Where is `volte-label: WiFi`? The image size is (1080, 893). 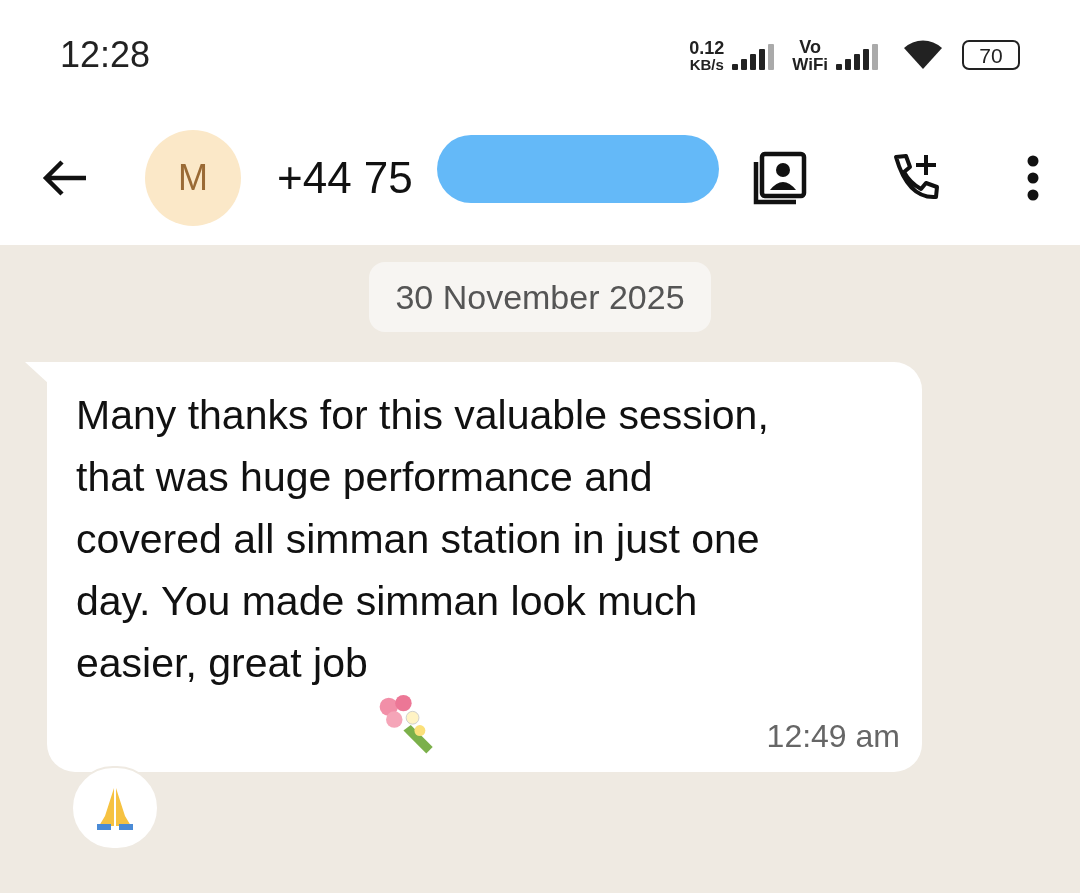
volte-label: WiFi is located at coordinates (810, 64).